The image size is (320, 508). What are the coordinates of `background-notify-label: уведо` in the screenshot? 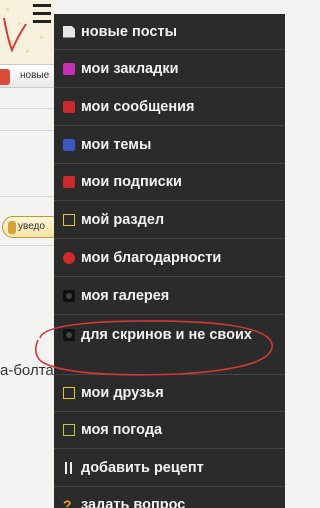 It's located at (31, 226).